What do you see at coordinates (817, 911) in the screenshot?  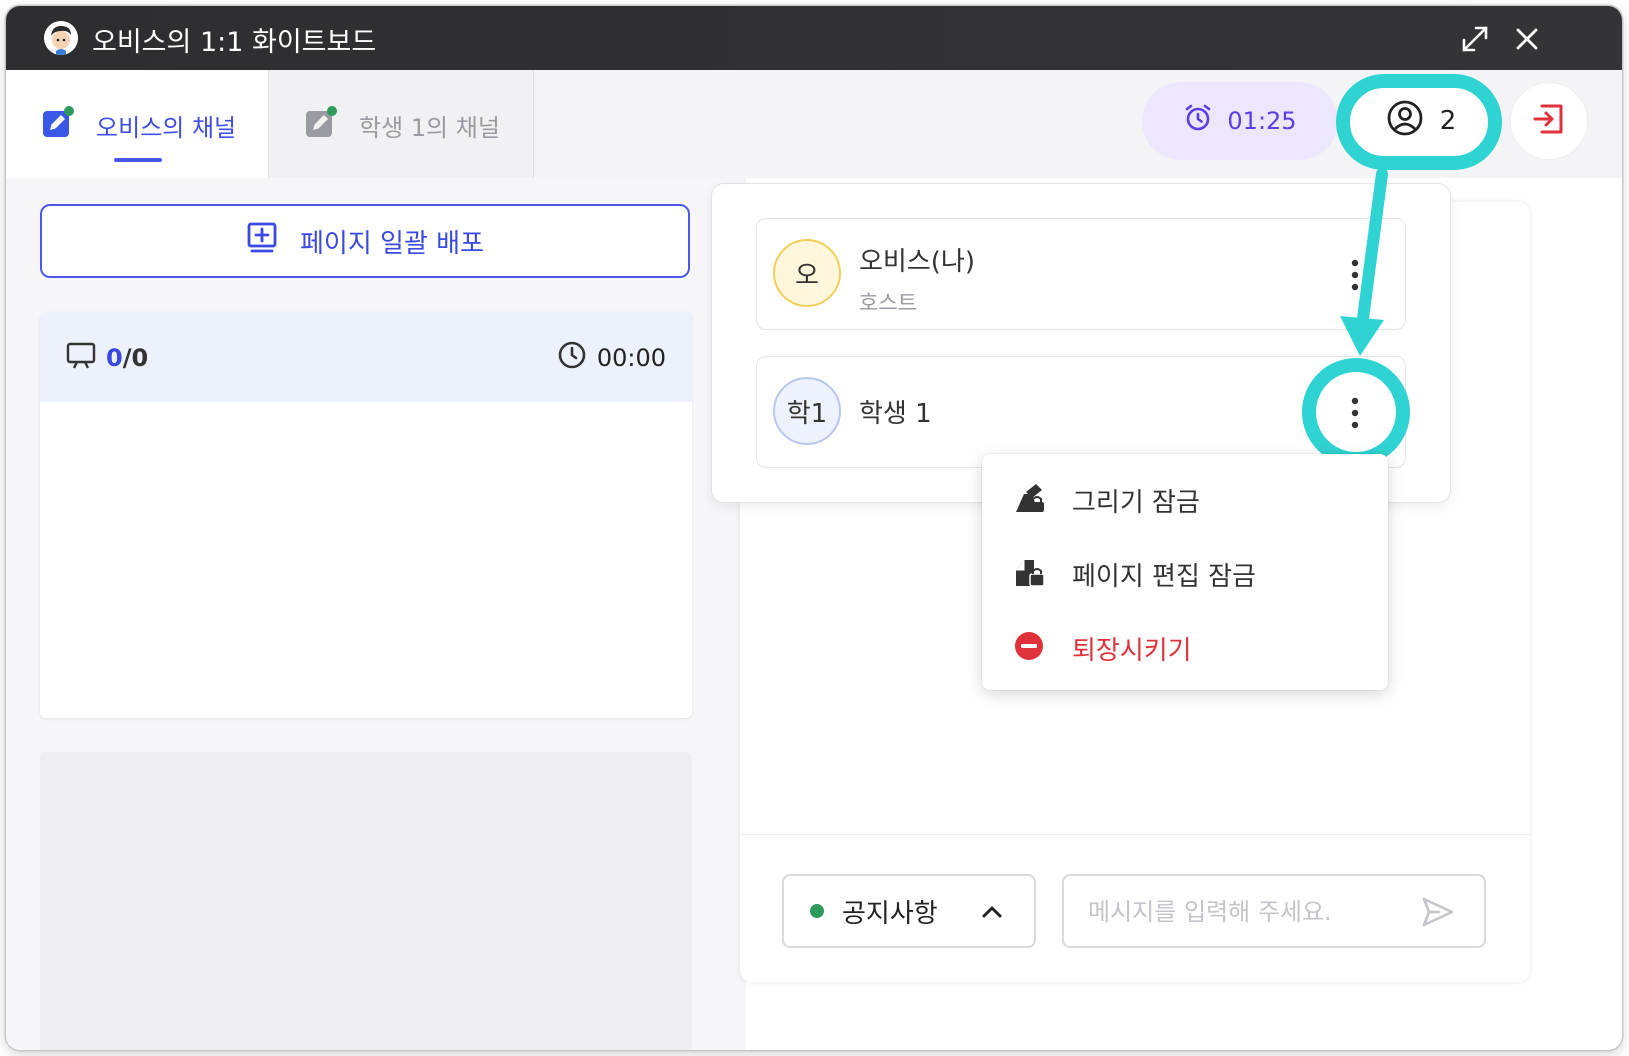 I see `status-dot` at bounding box center [817, 911].